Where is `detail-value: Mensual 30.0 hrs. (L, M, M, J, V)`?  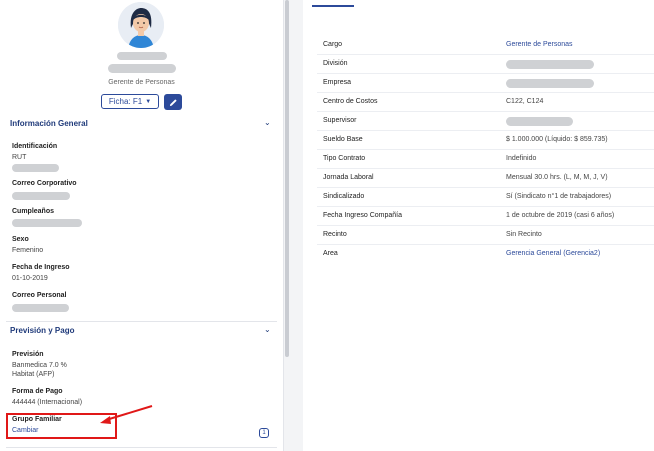
detail-value: Mensual 30.0 hrs. (L, M, M, J, V) is located at coordinates (557, 177).